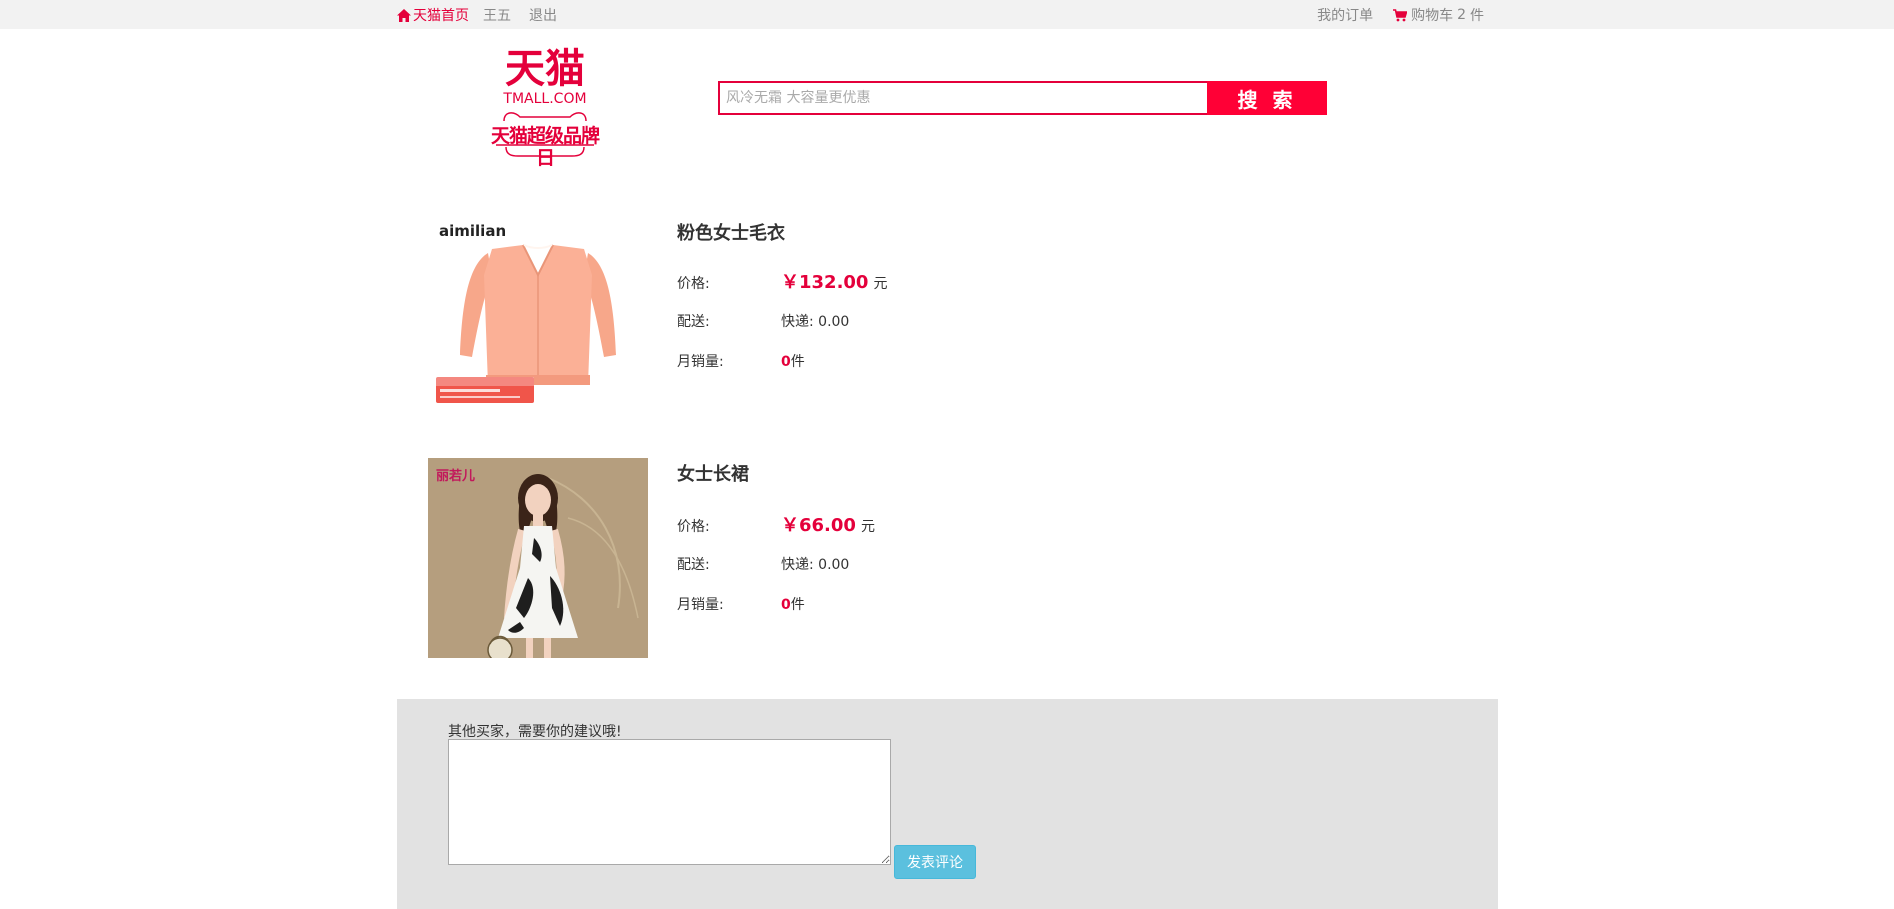  I want to click on top-bar: 天猫首页 王五 退出 我的订单 购物车 2 件, so click(947, 14).